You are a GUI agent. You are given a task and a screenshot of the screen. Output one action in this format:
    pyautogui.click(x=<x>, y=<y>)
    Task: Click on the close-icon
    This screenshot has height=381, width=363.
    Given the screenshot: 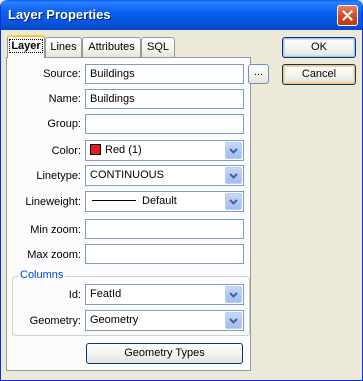 What is the action you would take?
    pyautogui.click(x=347, y=15)
    